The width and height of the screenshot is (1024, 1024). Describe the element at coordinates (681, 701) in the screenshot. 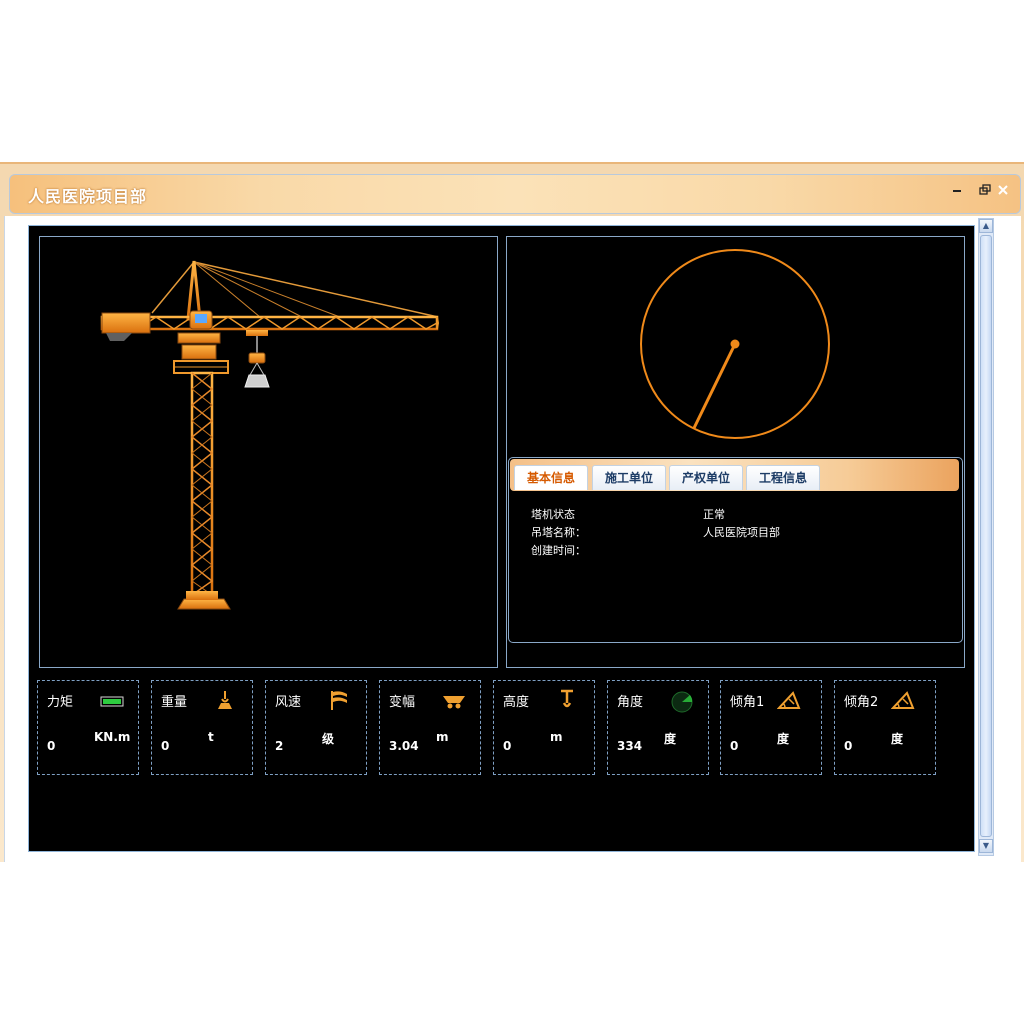

I see `radar-icon` at that location.